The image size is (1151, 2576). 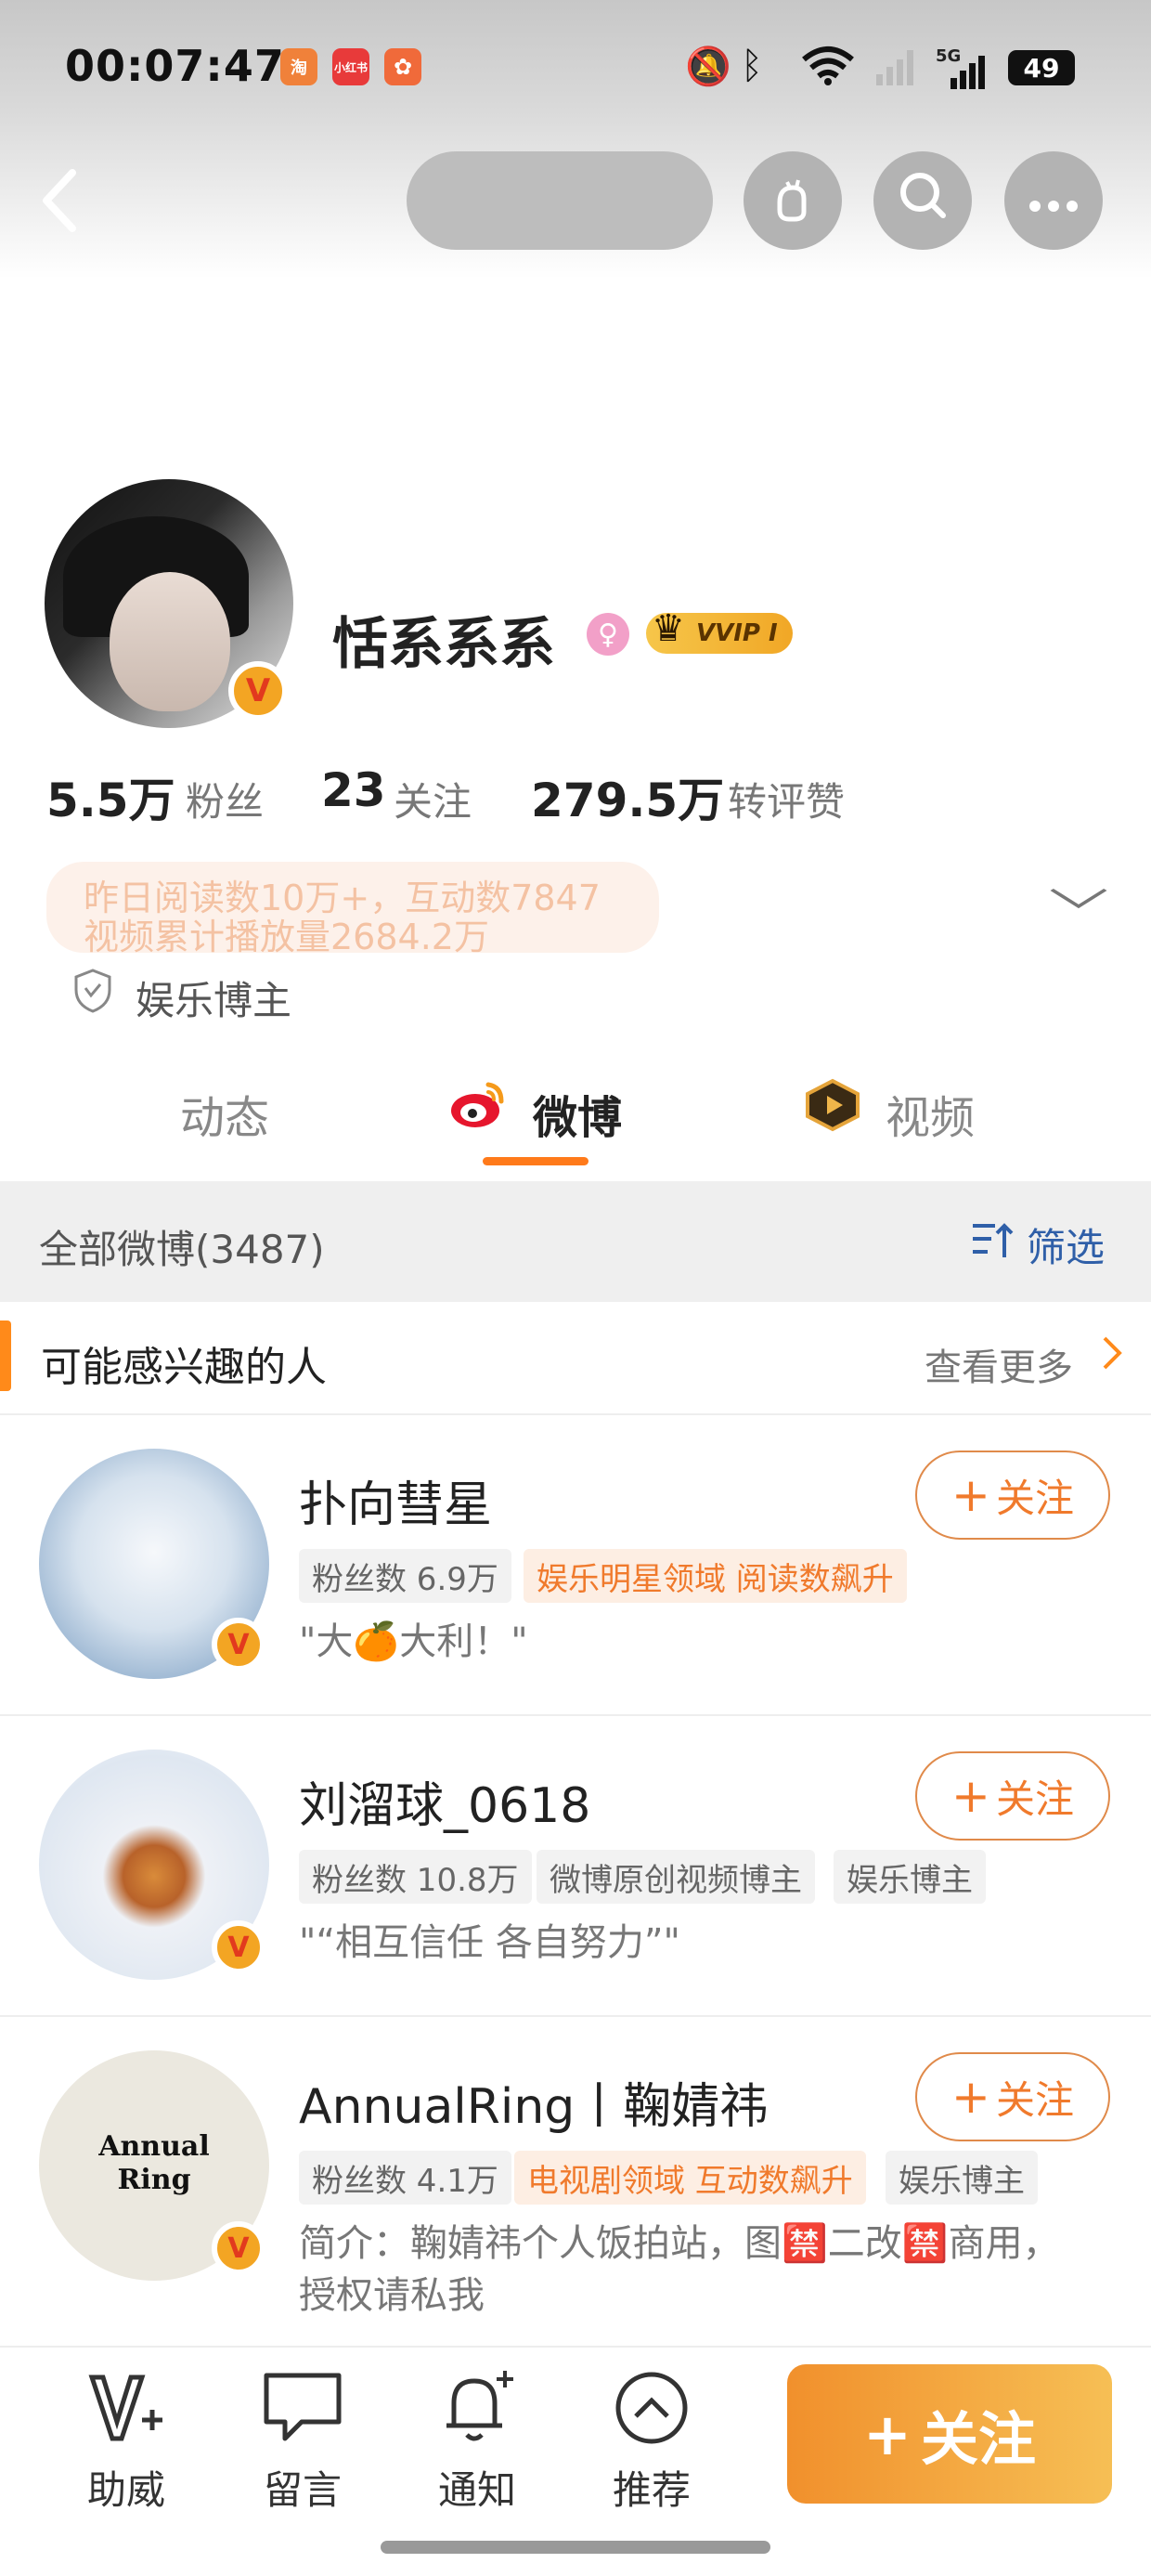 What do you see at coordinates (668, 629) in the screenshot?
I see `crown-icon: ♛` at bounding box center [668, 629].